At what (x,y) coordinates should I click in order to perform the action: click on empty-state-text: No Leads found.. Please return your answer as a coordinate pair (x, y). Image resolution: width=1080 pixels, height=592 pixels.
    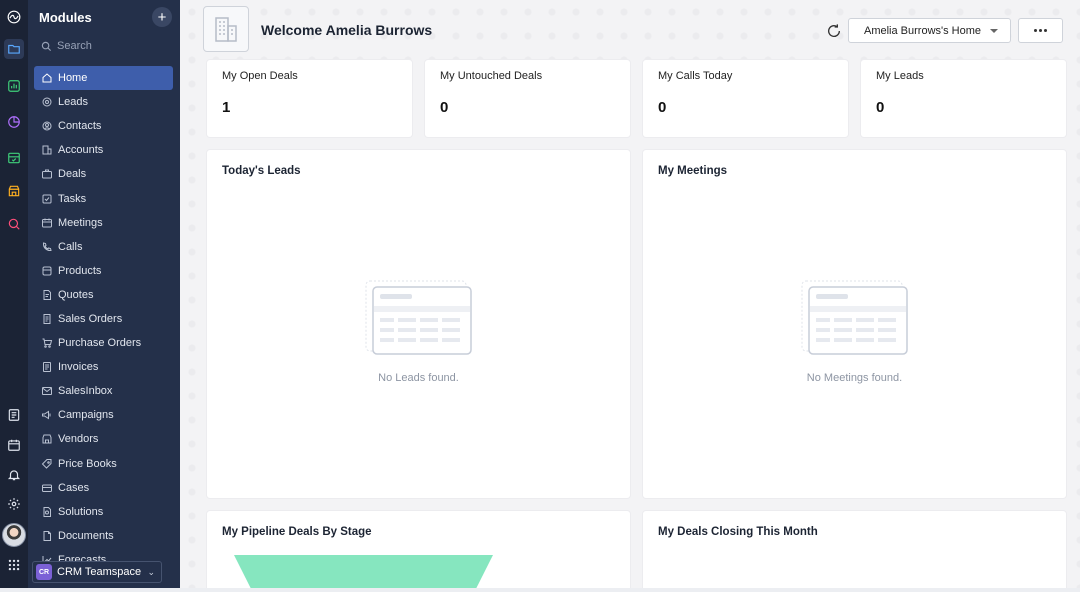
    Looking at the image, I should click on (418, 378).